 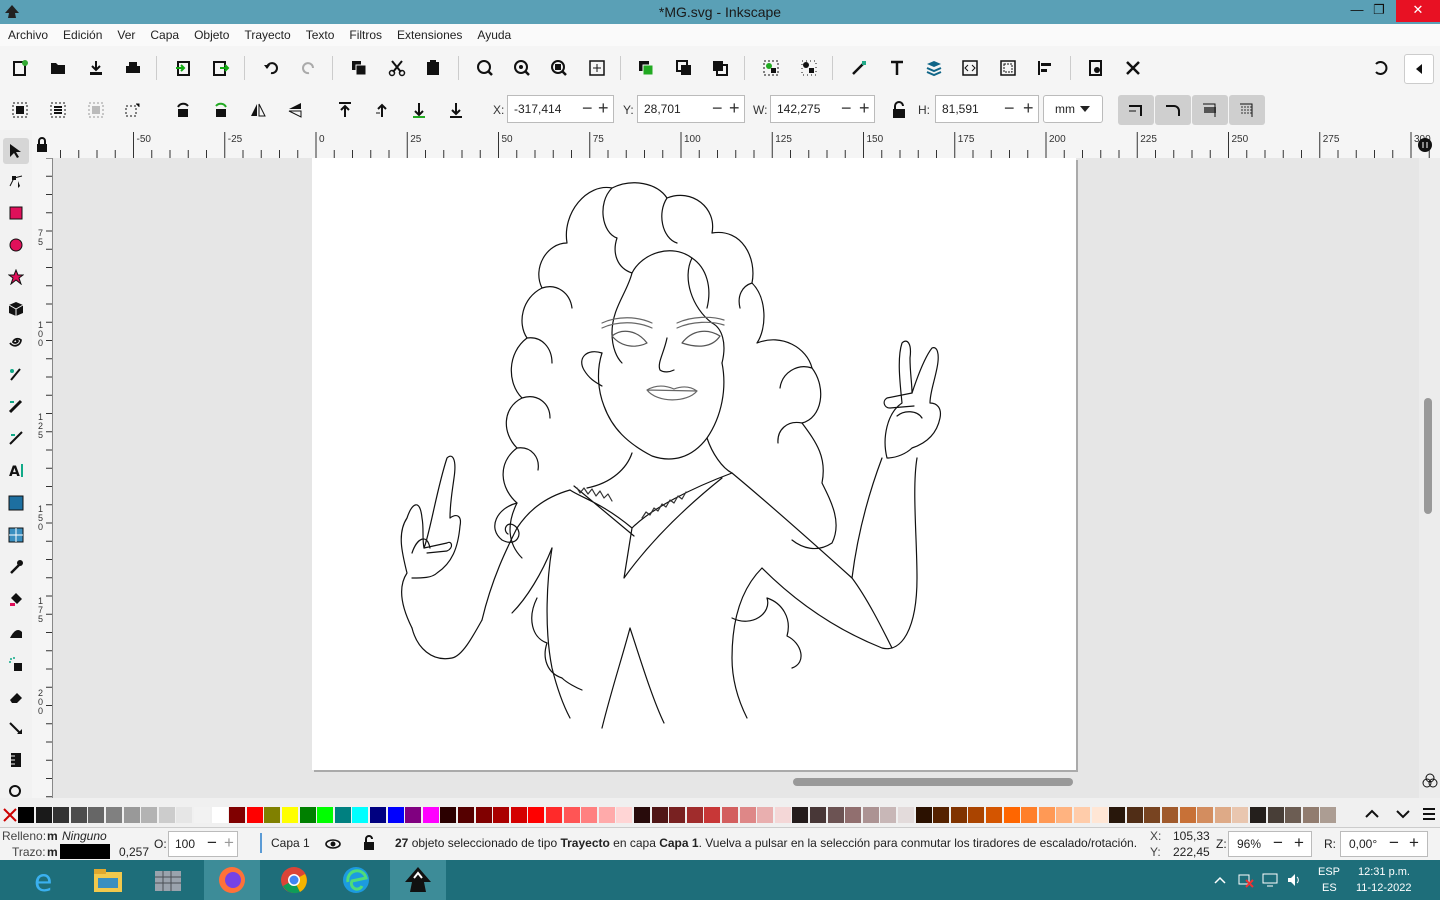 I want to click on no-paint-swatch-icon, so click(x=10, y=815).